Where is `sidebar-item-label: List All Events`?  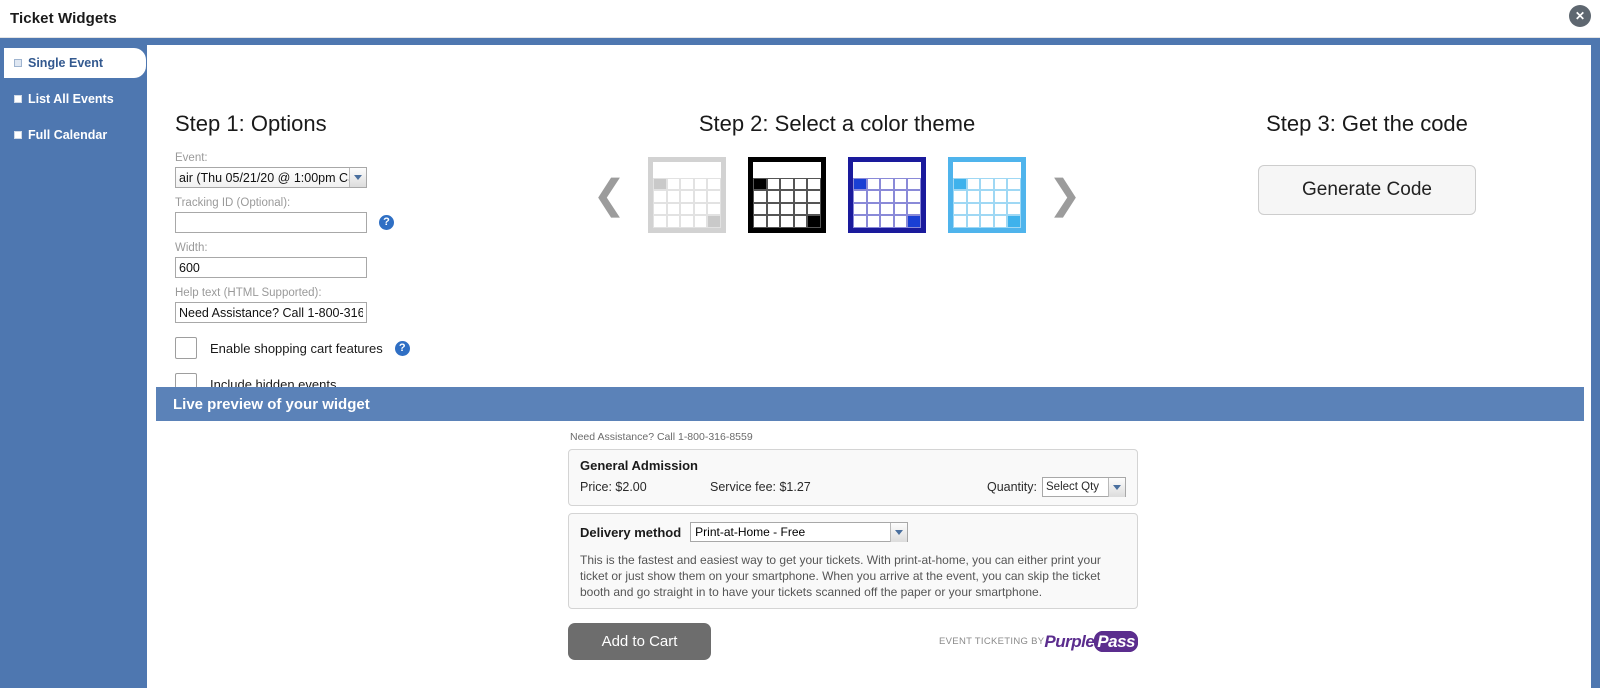
sidebar-item-label: List All Events is located at coordinates (71, 99).